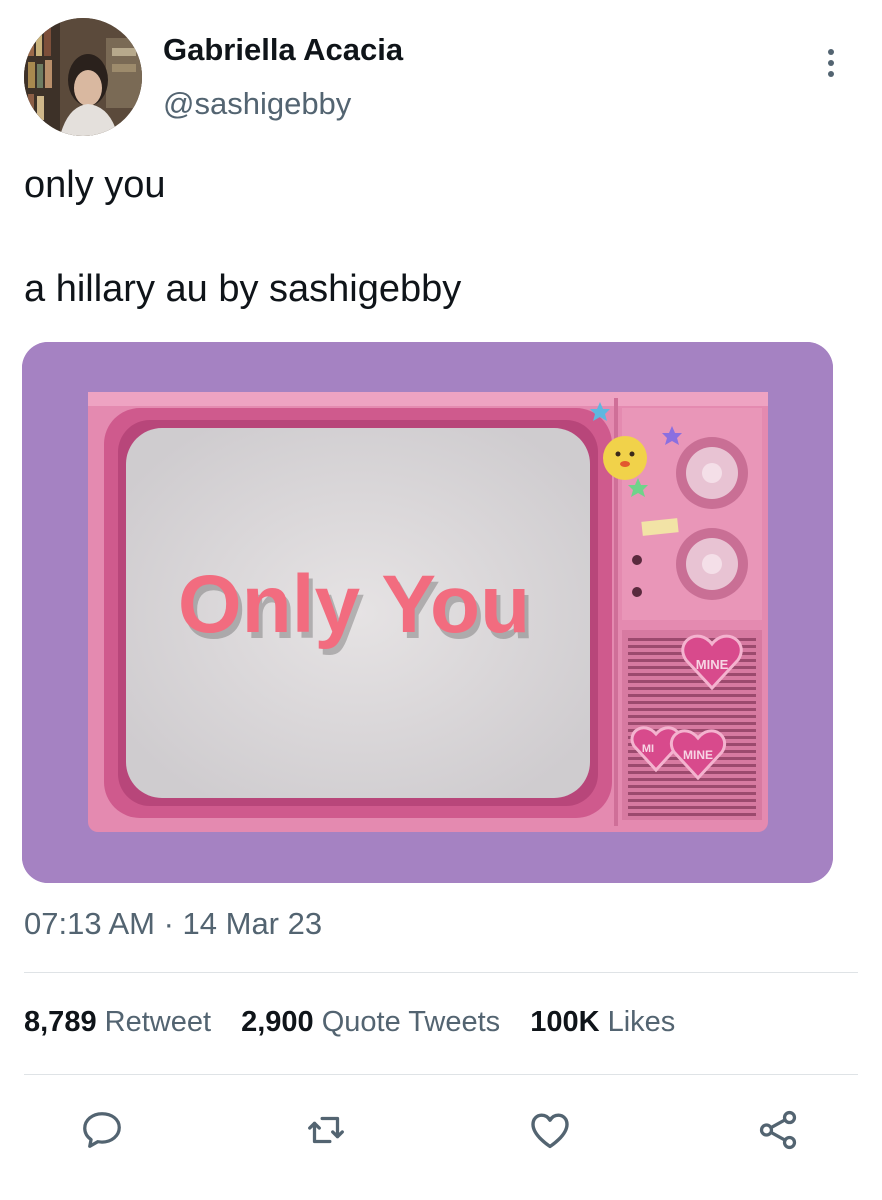 The width and height of the screenshot is (882, 1200). What do you see at coordinates (60, 1022) in the screenshot?
I see `retweet-count: 8,789` at bounding box center [60, 1022].